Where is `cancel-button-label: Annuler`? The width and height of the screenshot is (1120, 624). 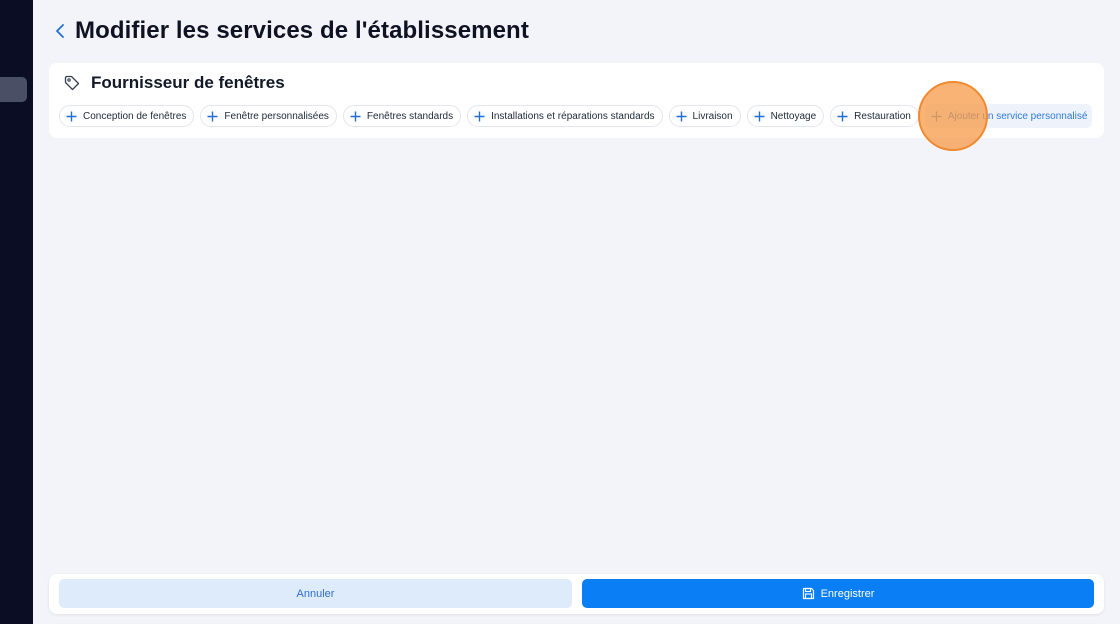
cancel-button-label: Annuler is located at coordinates (315, 593).